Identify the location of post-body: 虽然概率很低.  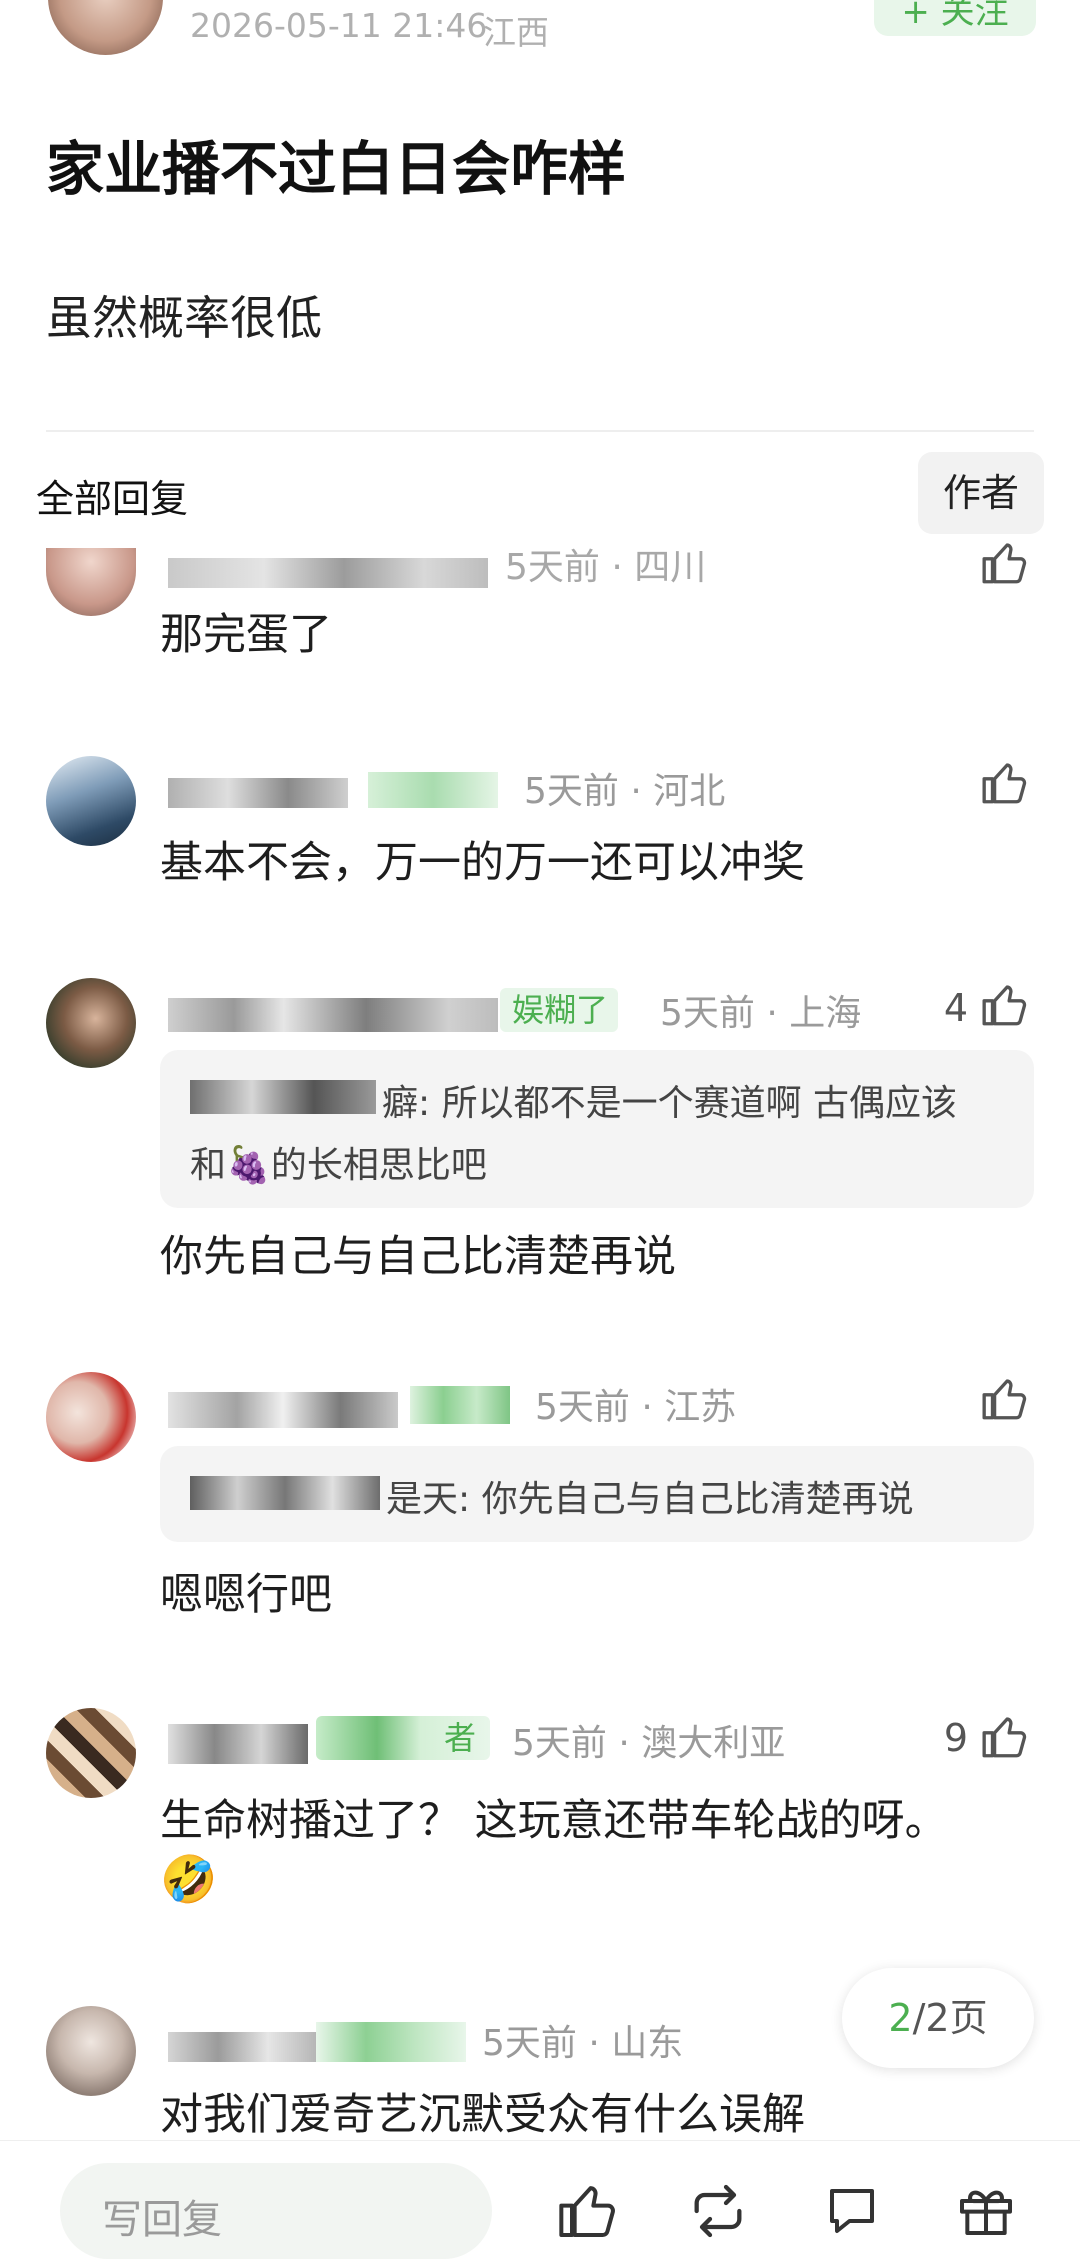
(184, 318).